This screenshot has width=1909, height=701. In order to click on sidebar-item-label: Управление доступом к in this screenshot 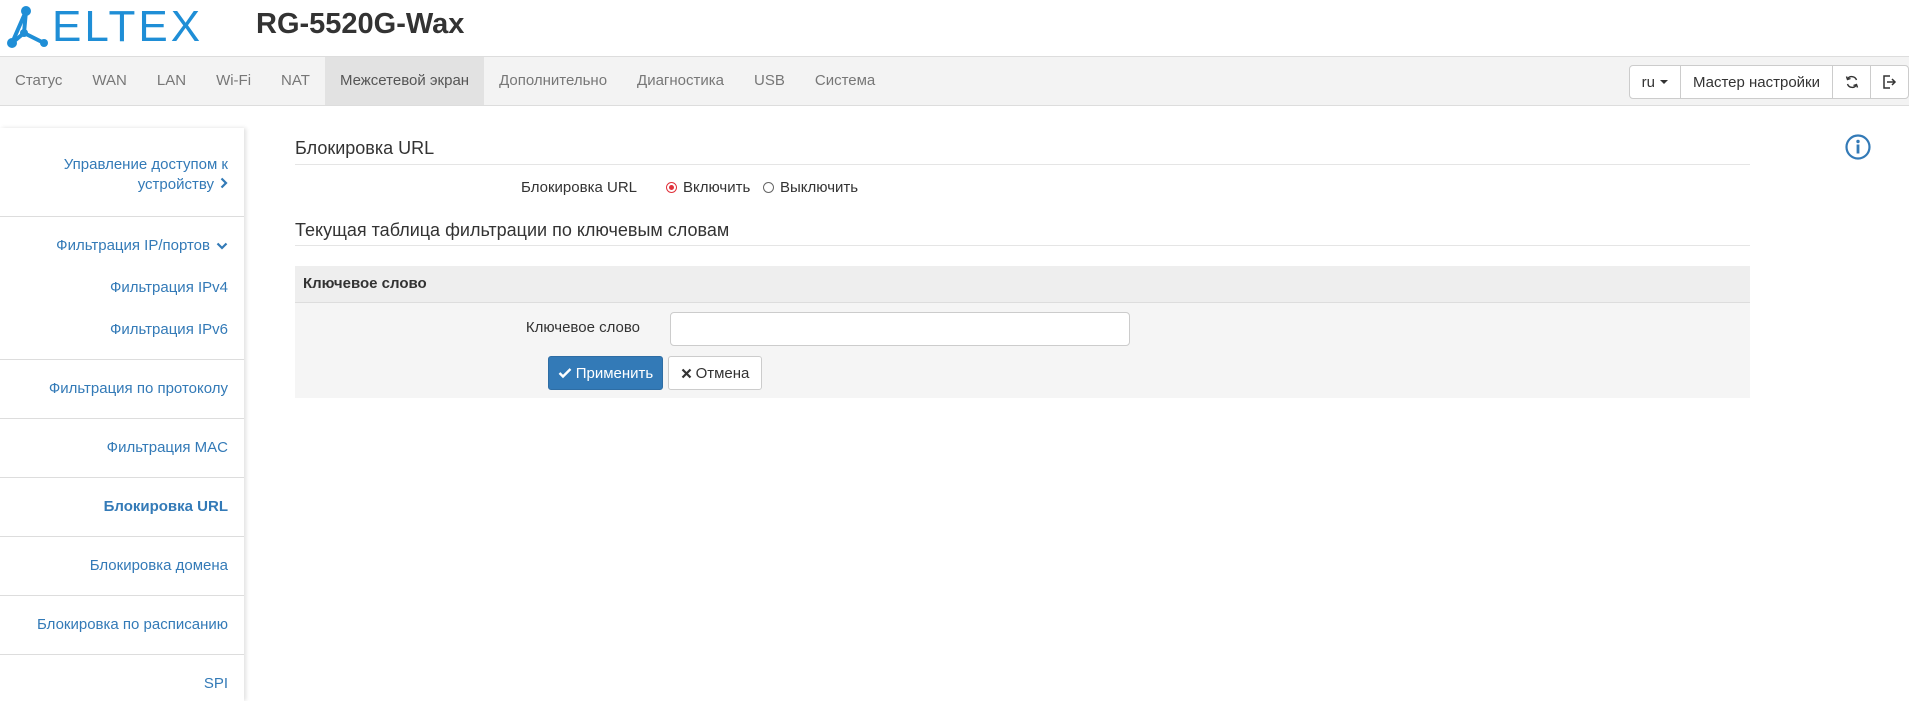, I will do `click(145, 164)`.